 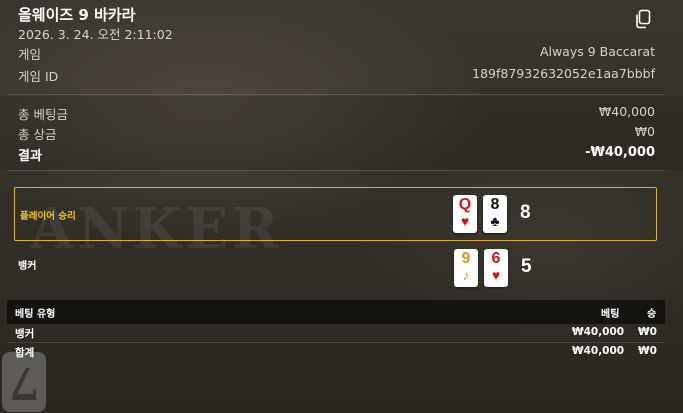 What do you see at coordinates (465, 204) in the screenshot?
I see `card-rank: Q` at bounding box center [465, 204].